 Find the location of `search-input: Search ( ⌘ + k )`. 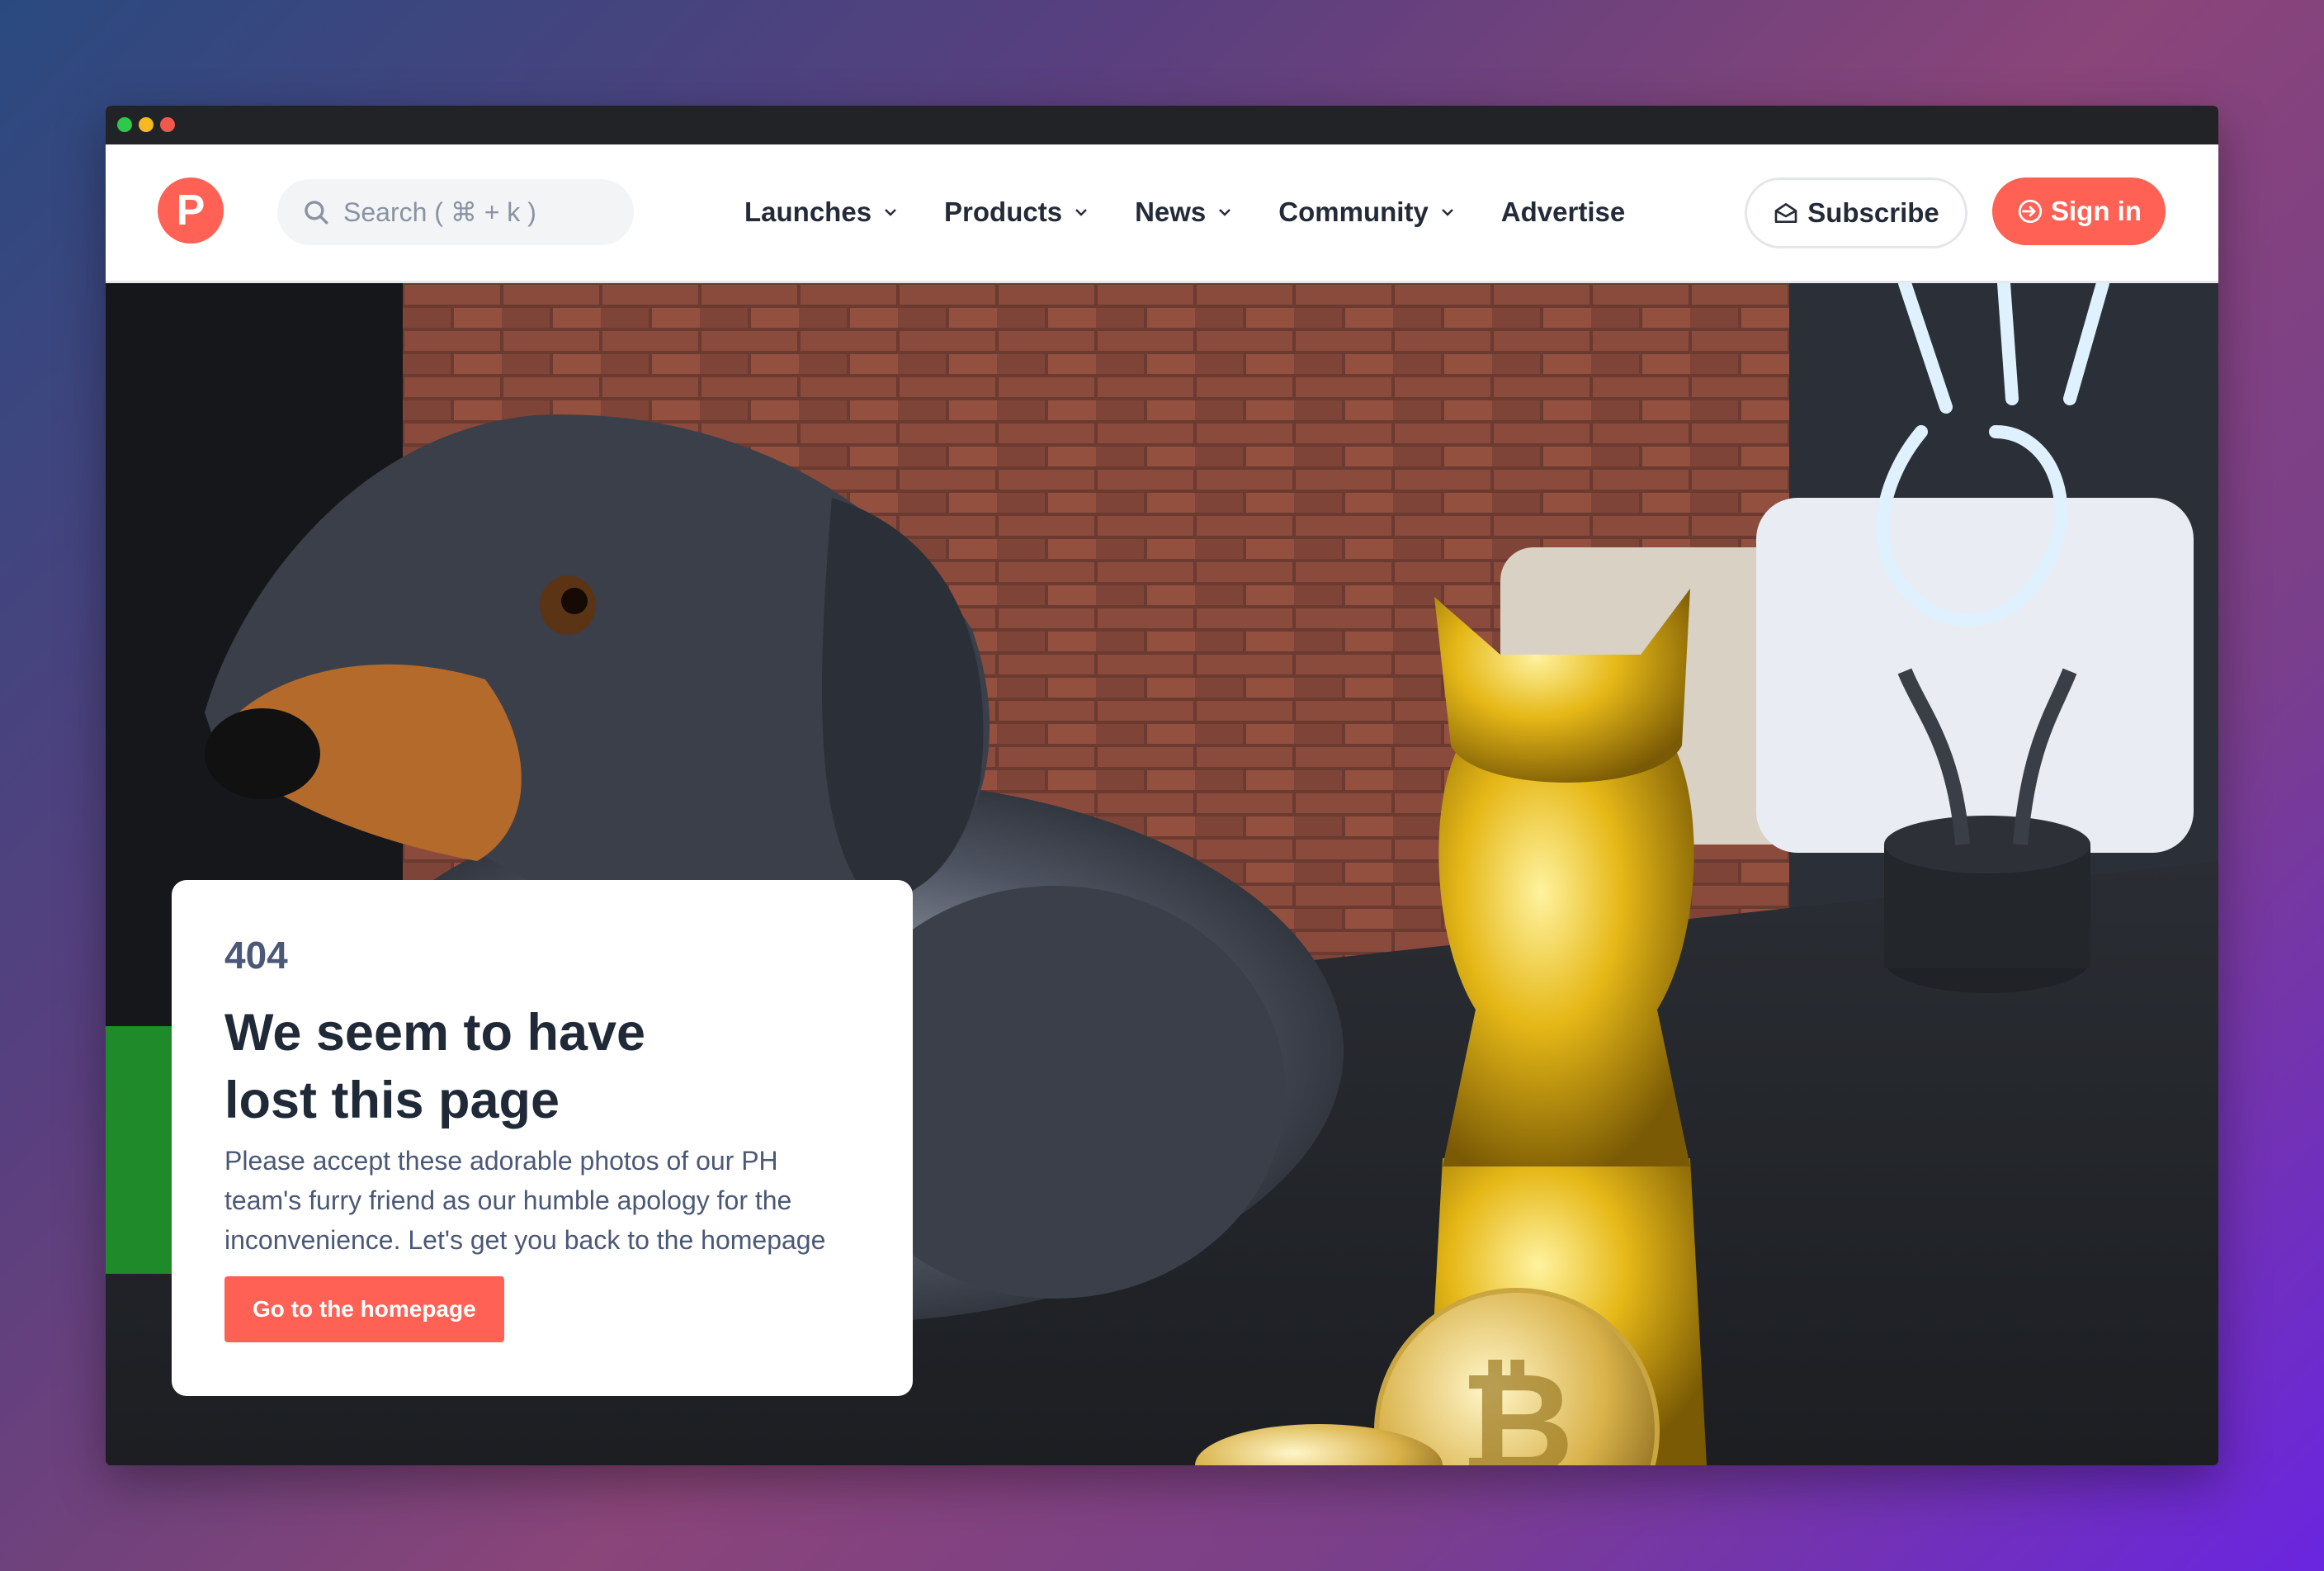

search-input: Search ( ⌘ + k ) is located at coordinates (456, 212).